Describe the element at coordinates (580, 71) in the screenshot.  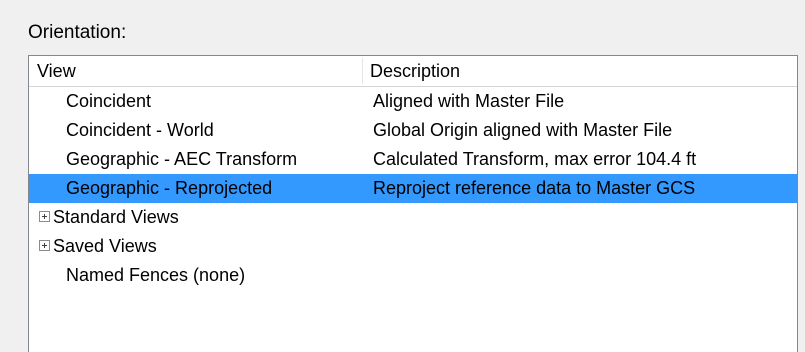
I see `column-header-description: Description` at that location.